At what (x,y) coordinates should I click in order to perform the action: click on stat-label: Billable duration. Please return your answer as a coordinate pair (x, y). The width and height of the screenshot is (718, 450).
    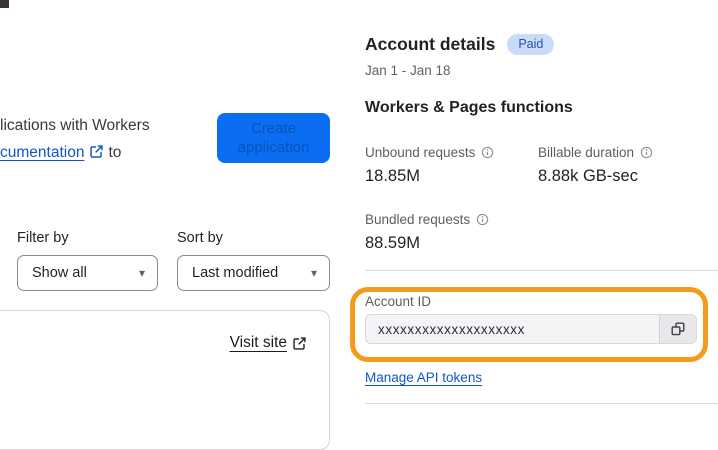
    Looking at the image, I should click on (595, 152).